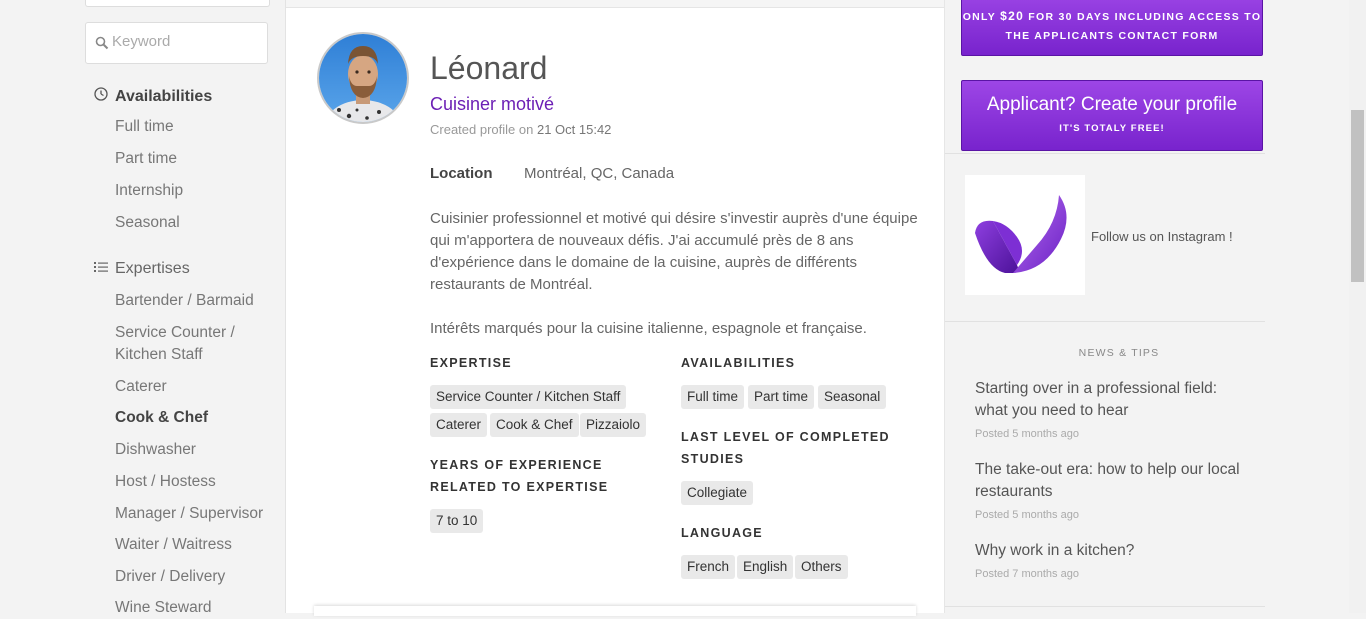  What do you see at coordinates (534, 425) in the screenshot?
I see `expertise-tag: Cook & Chef` at bounding box center [534, 425].